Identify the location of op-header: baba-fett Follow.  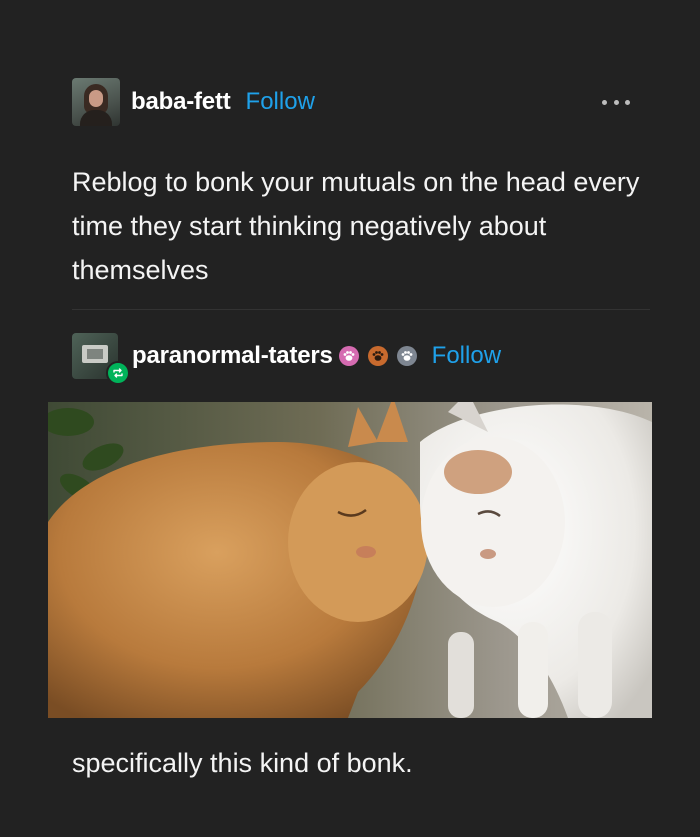
(193, 102).